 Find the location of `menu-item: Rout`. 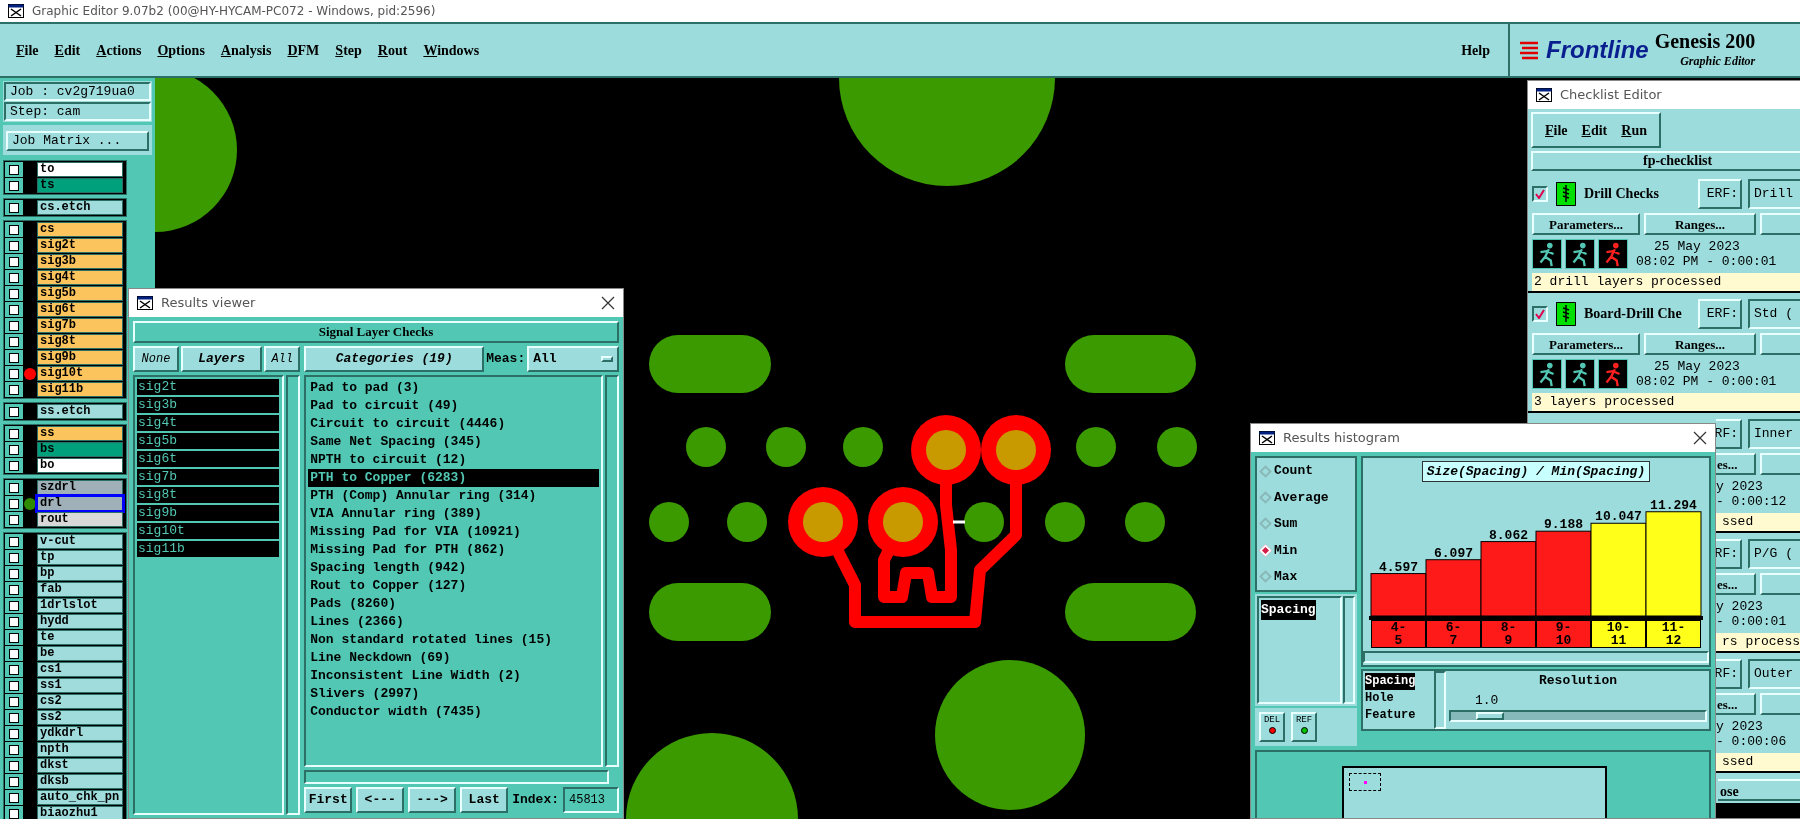

menu-item: Rout is located at coordinates (392, 50).